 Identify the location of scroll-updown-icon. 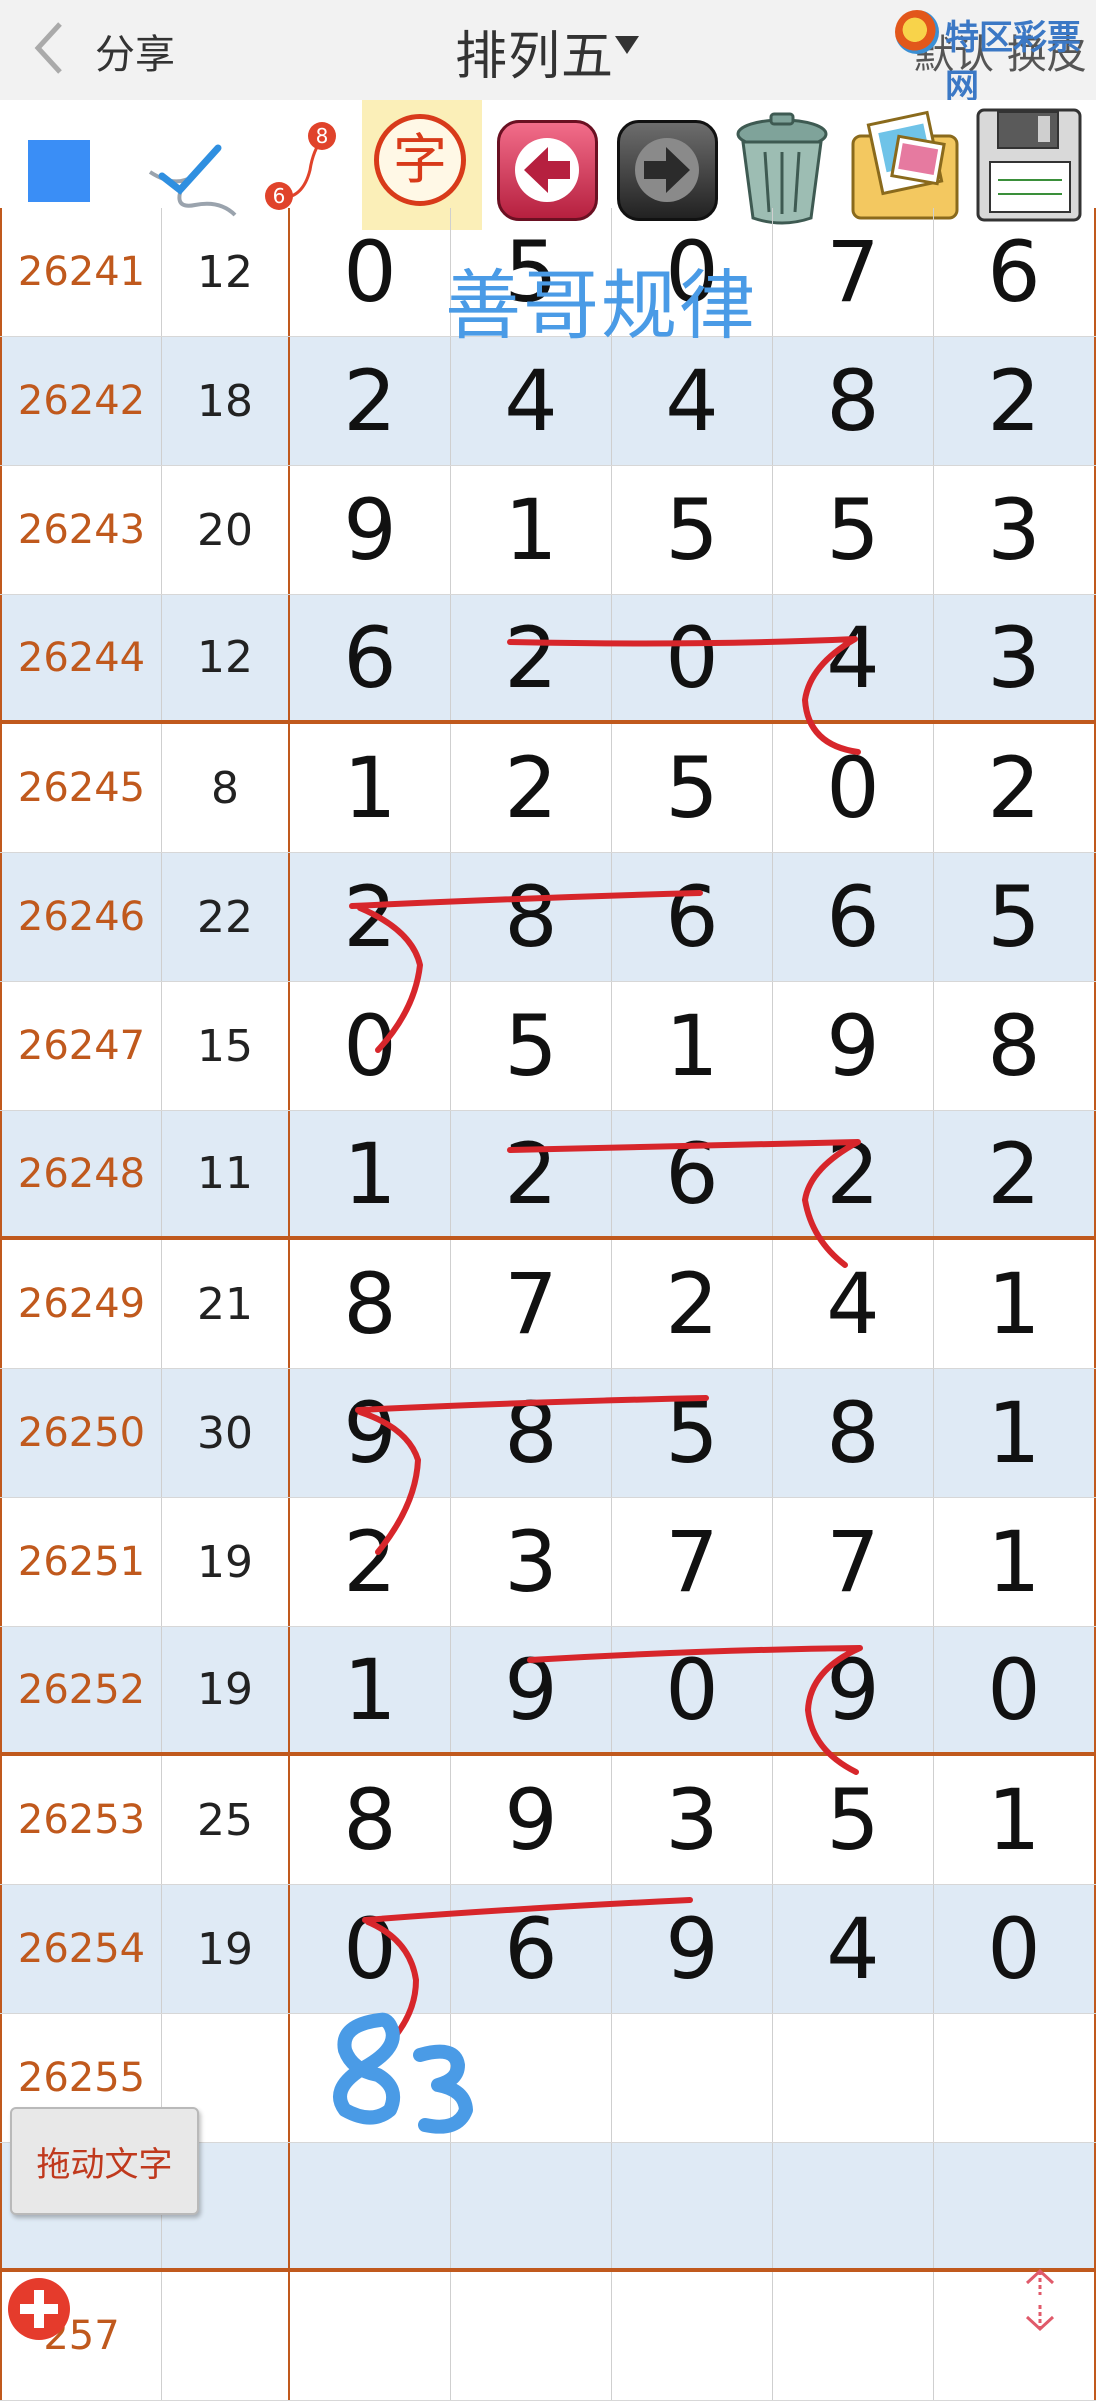
(1040, 2300).